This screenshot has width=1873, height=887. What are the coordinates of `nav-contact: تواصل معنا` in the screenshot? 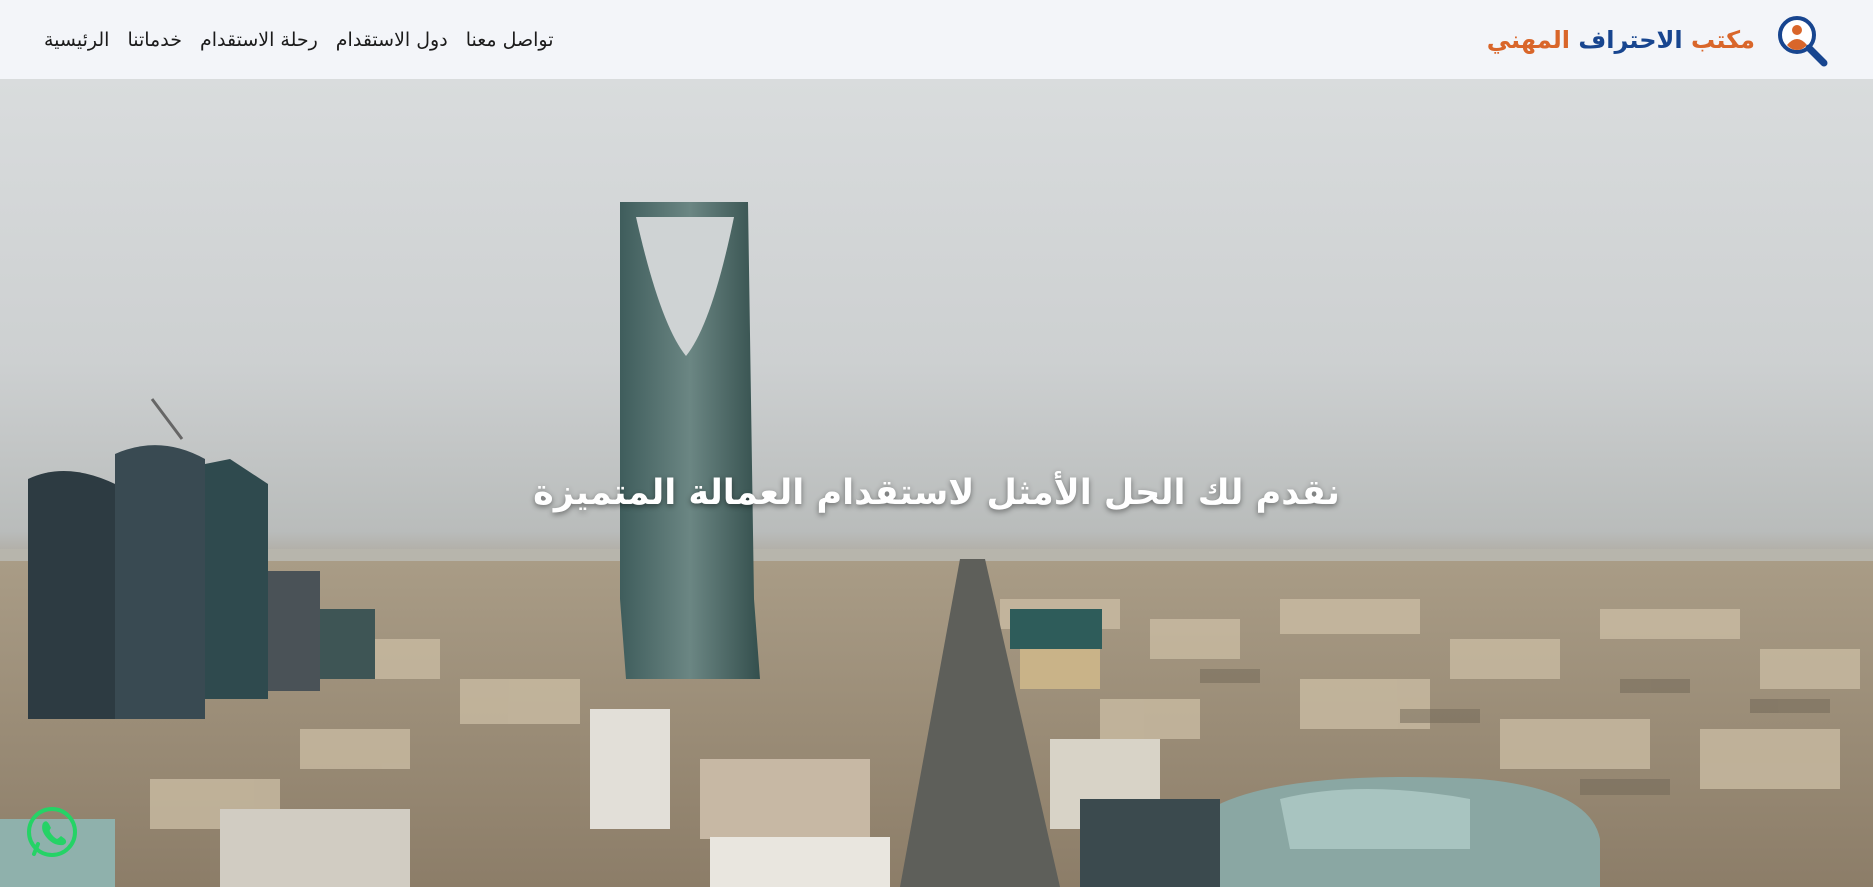 It's located at (510, 40).